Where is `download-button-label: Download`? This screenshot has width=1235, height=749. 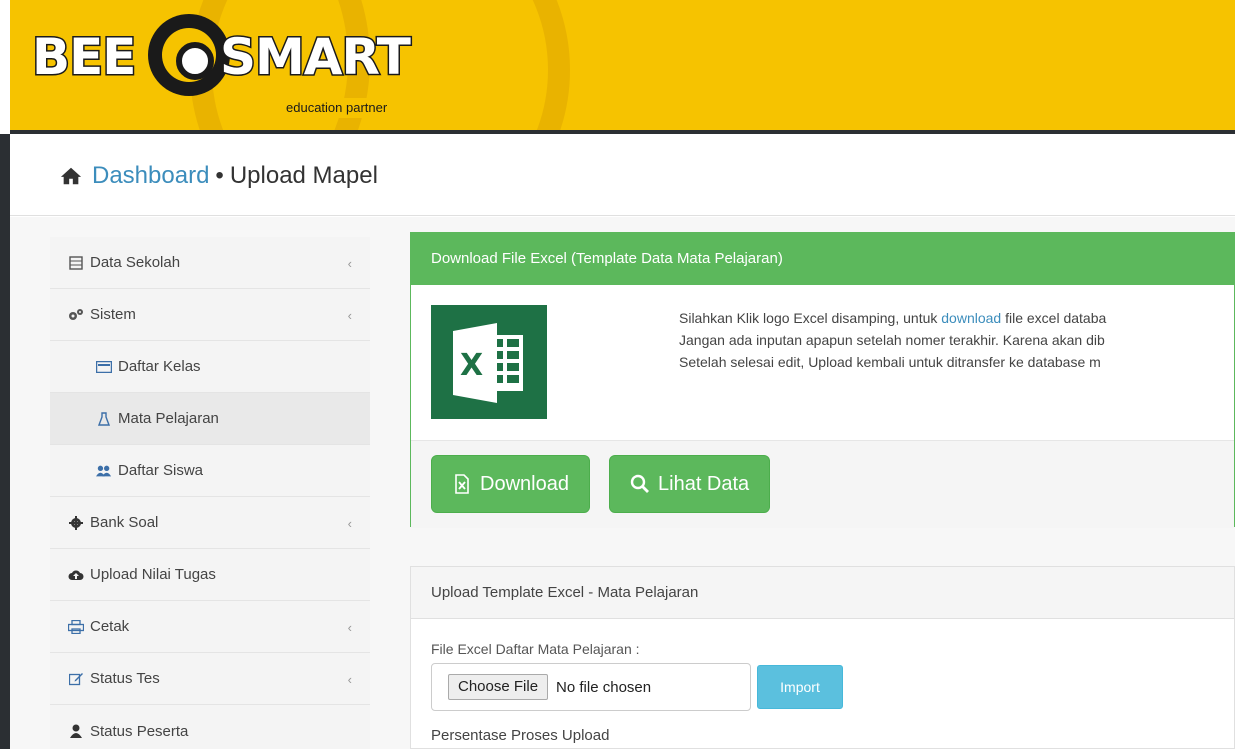
download-button-label: Download is located at coordinates (524, 483).